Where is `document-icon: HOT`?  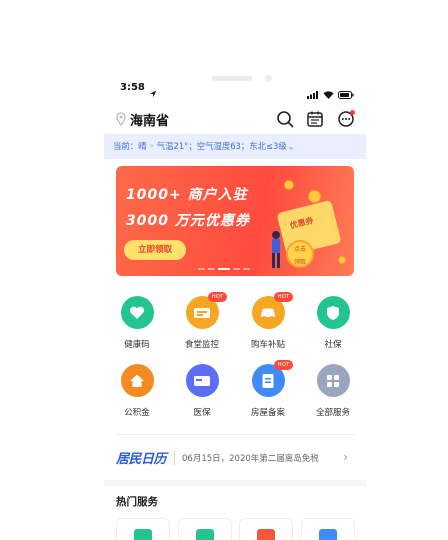
document-icon: HOT is located at coordinates (272, 378).